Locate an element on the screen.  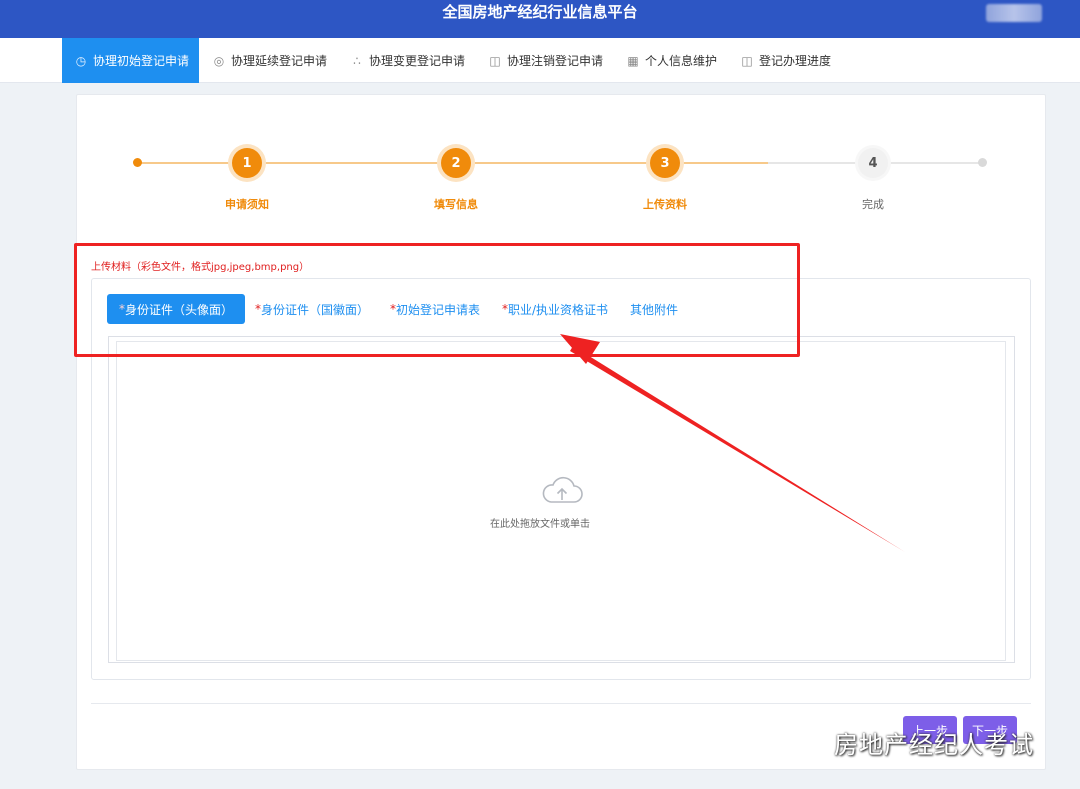
tab-label: 身份证件（头像面） is located at coordinates (179, 309).